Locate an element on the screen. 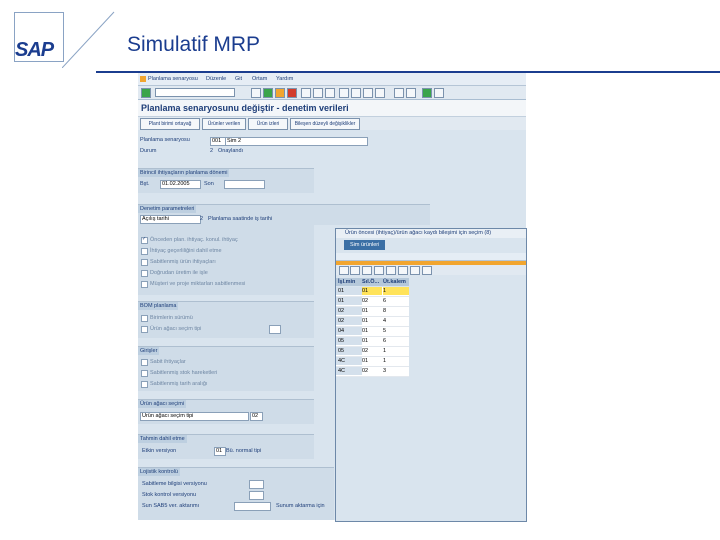 The width and height of the screenshot is (720, 540). standard-toolbar is located at coordinates (332, 93).